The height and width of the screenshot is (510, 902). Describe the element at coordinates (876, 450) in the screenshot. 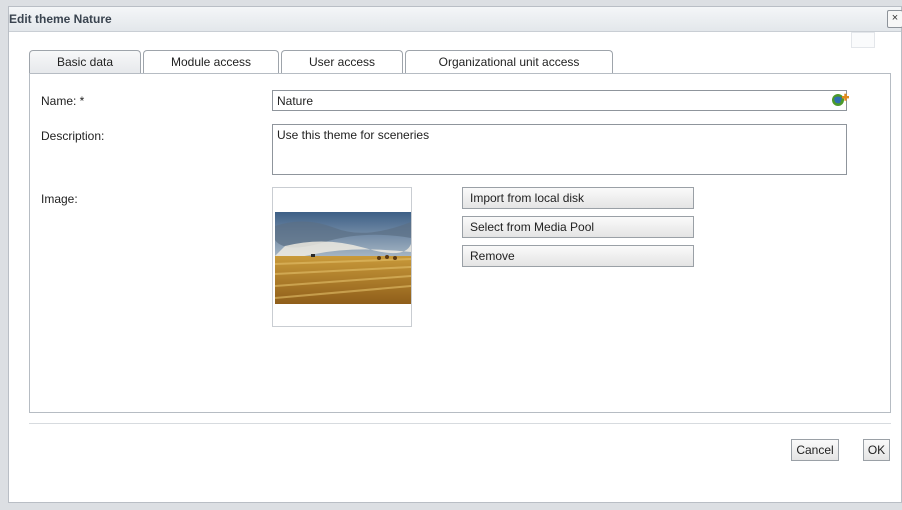

I see `ok-button: OK` at that location.